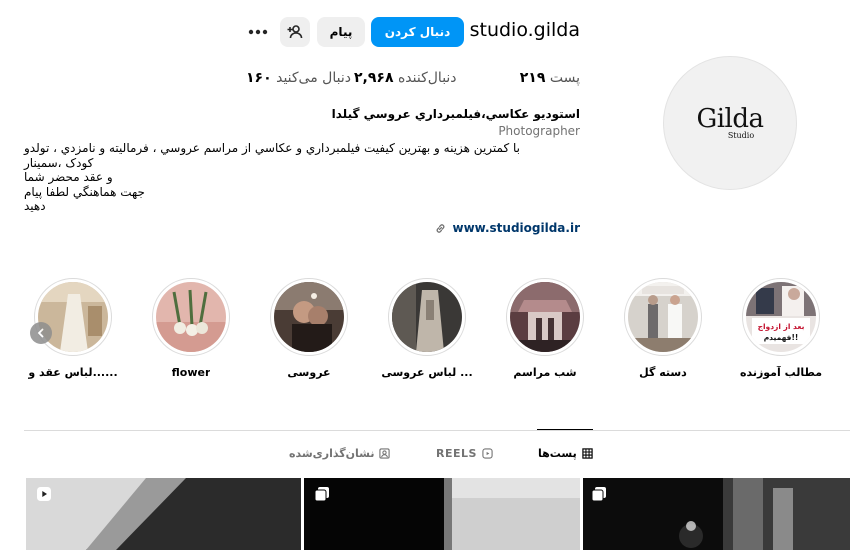 The image size is (850, 550). I want to click on more-icon, so click(258, 32).